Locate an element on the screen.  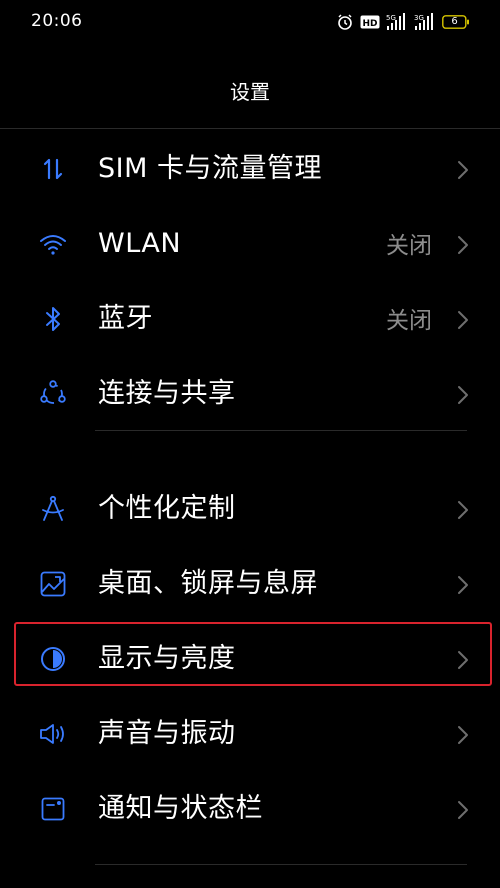
header-divider is located at coordinates (250, 128).